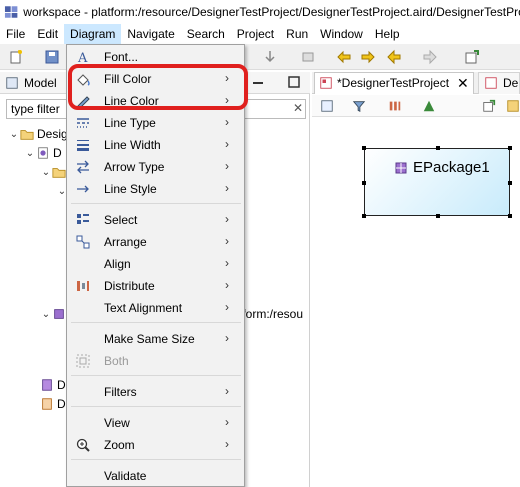  Describe the element at coordinates (143, 308) in the screenshot. I see `menu-item-label: Text Alignment` at that location.